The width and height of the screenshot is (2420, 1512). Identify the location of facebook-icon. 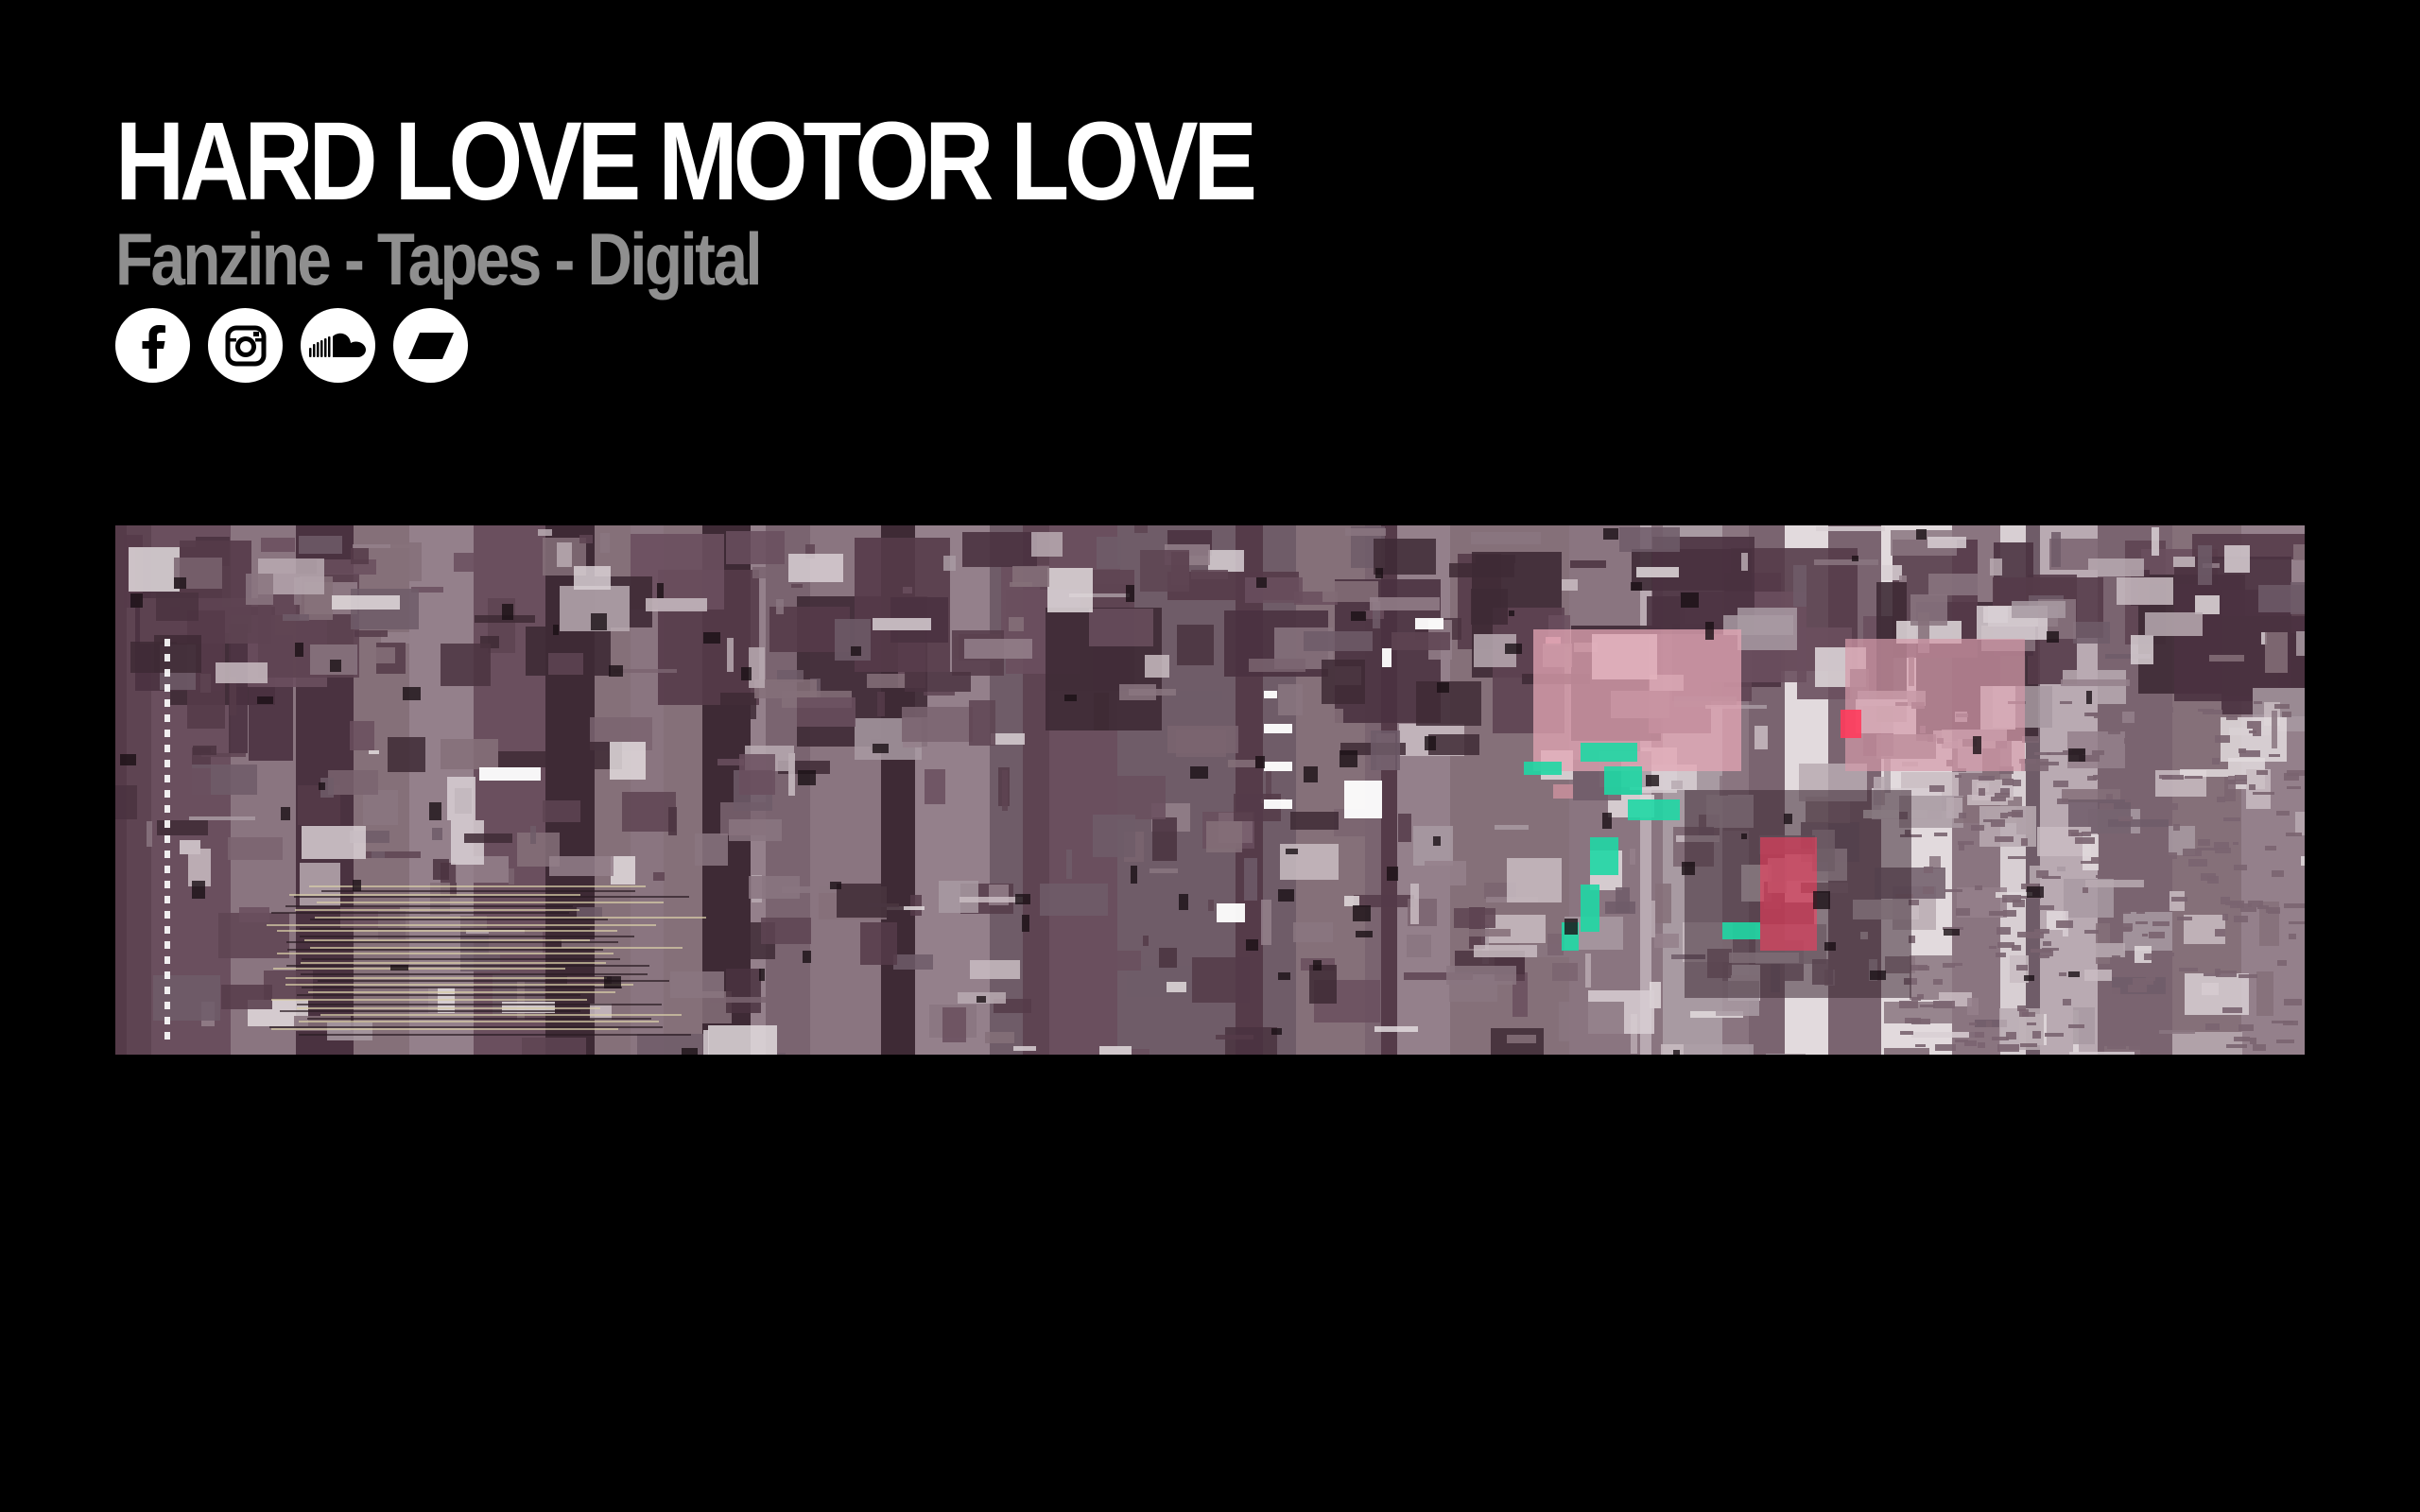
(153, 346).